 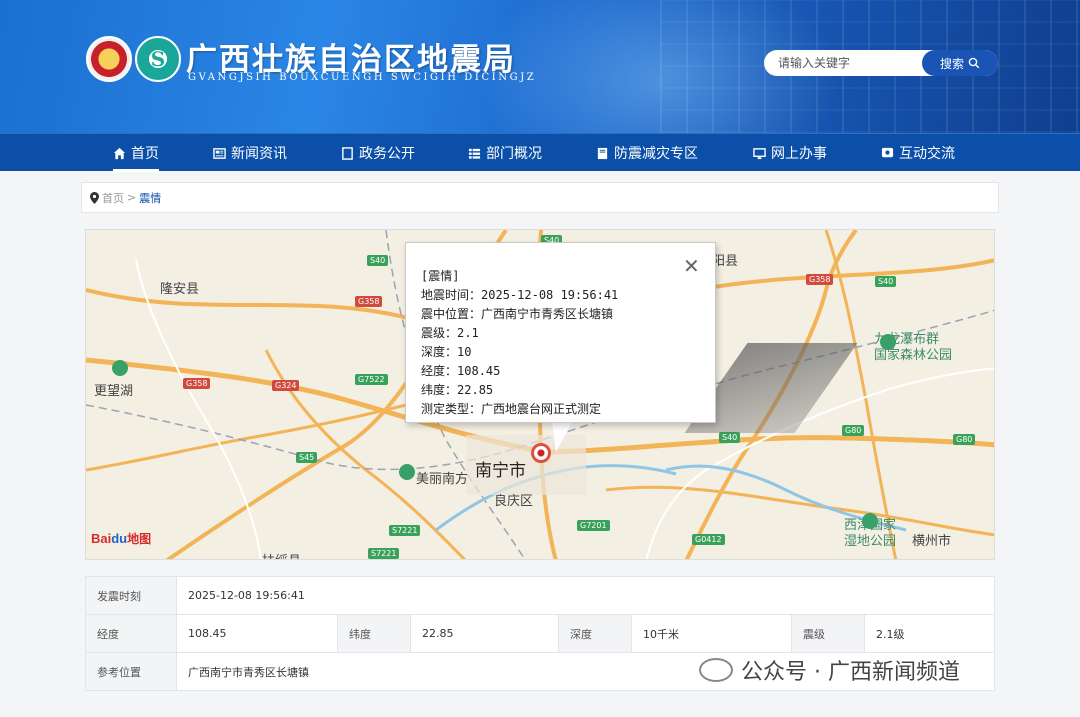 I want to click on main-nav: 首页 新闻资讯 政务公开 部门概况 防震减灾专区 网上办事 互动交流, so click(x=540, y=152).